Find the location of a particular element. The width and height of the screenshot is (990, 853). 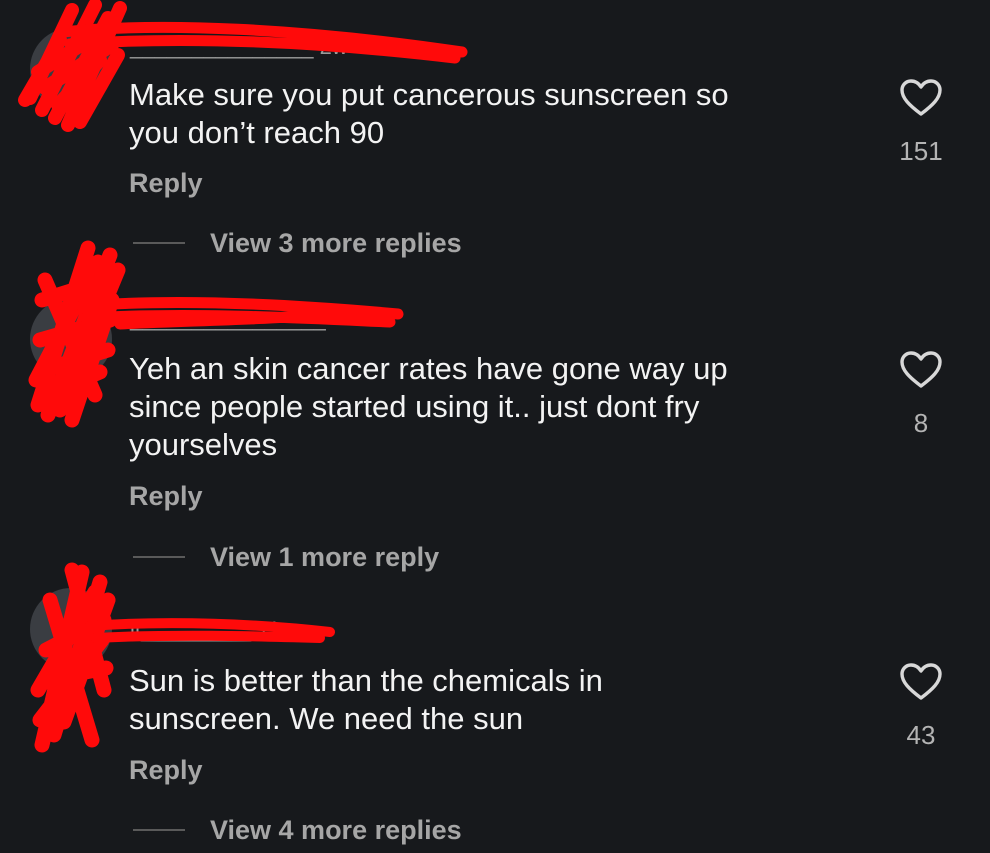

comment-username: it_________ 11w is located at coordinates (213, 630).